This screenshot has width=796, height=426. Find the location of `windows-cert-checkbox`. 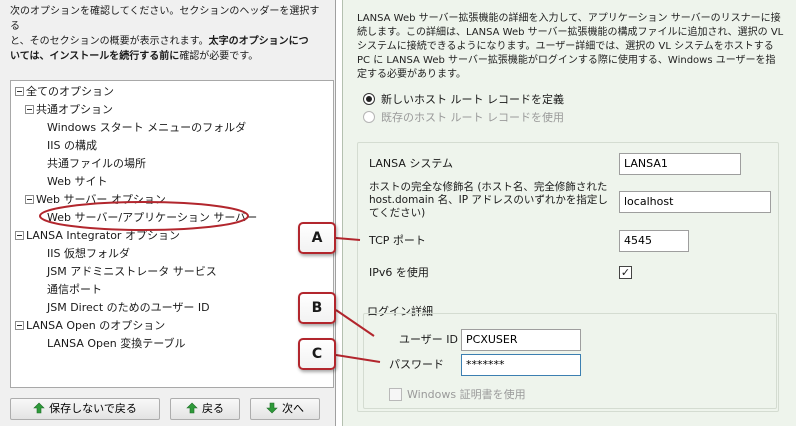

windows-cert-checkbox is located at coordinates (395, 394).